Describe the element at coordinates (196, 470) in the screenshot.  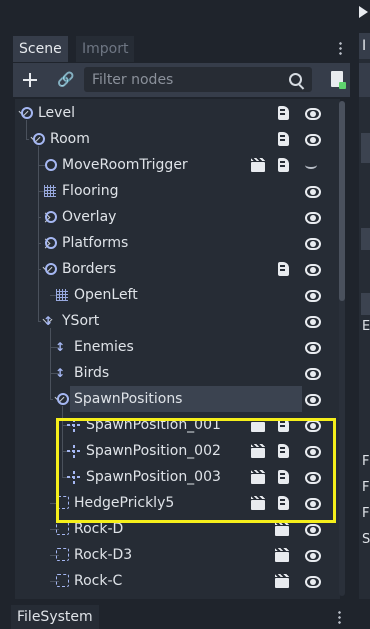
I see `selection-highlight-box` at that location.